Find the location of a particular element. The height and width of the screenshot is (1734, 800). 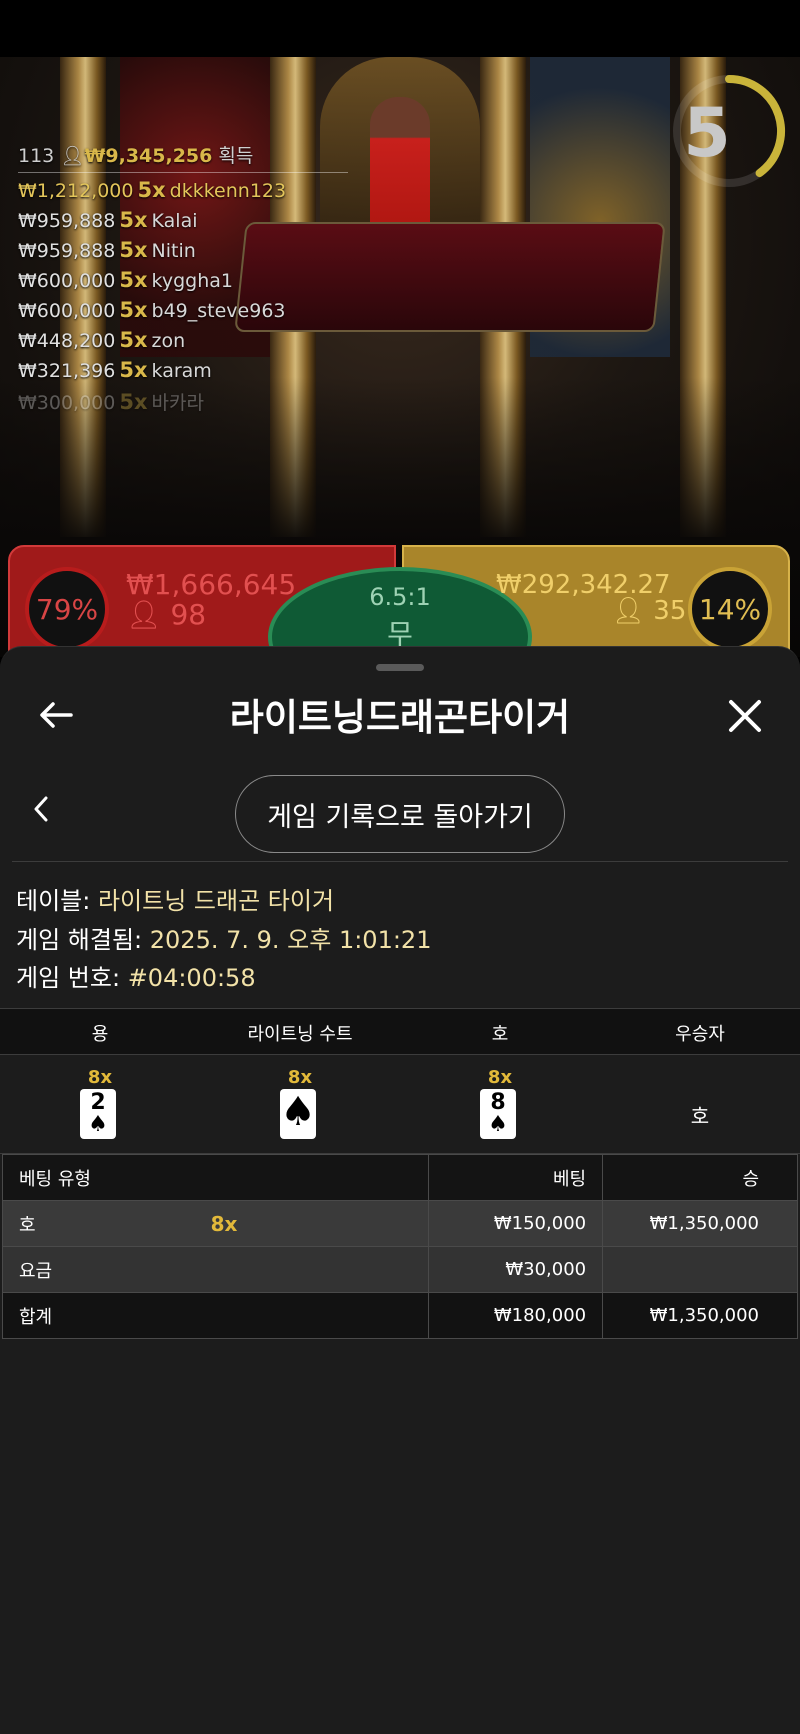

game-number: #04:00:58 is located at coordinates (191, 978).